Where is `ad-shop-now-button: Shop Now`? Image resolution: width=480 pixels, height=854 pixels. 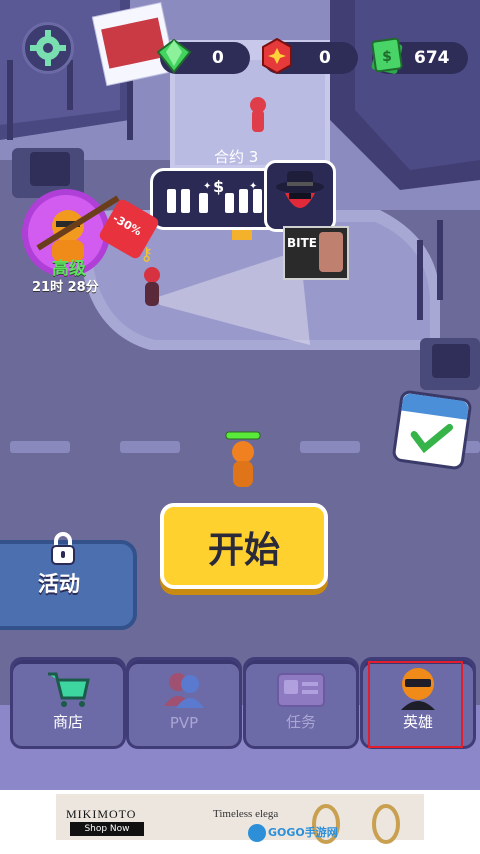 ad-shop-now-button: Shop Now is located at coordinates (107, 829).